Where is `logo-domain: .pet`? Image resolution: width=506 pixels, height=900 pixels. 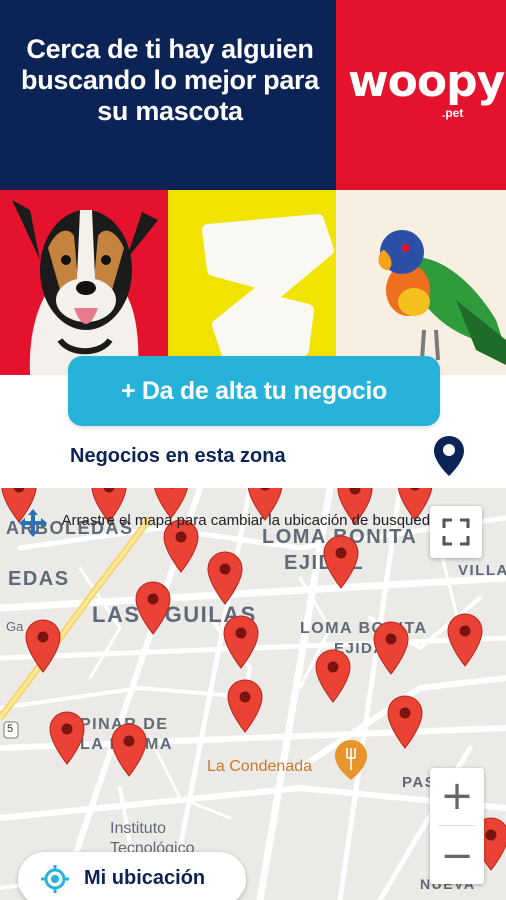
logo-domain: .pet is located at coordinates (453, 113).